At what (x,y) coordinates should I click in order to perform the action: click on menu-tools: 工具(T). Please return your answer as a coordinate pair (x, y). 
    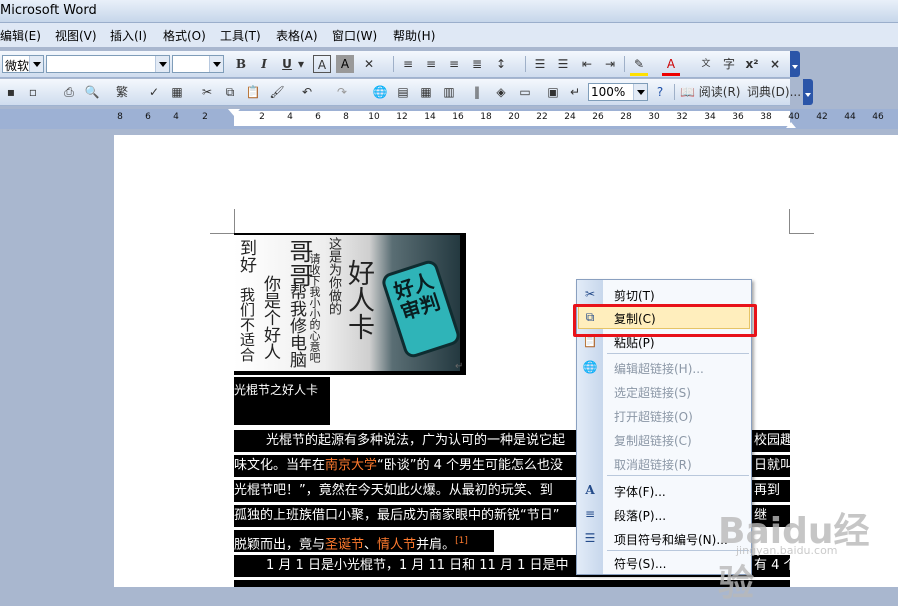
    Looking at the image, I should click on (240, 35).